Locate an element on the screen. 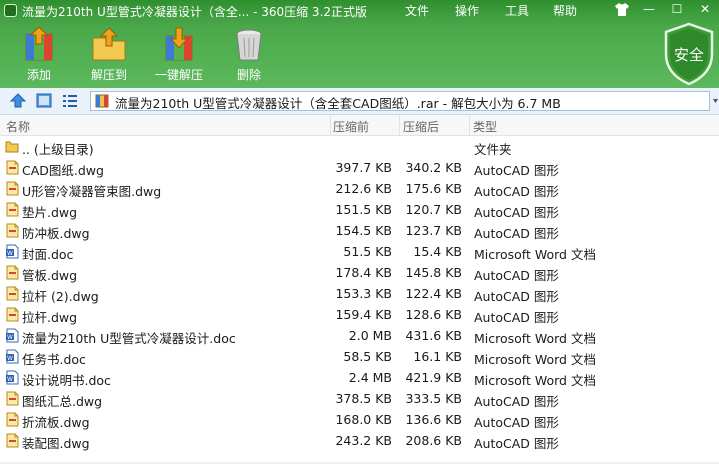 The image size is (719, 464). file-size: 51.5 KB is located at coordinates (367, 251).